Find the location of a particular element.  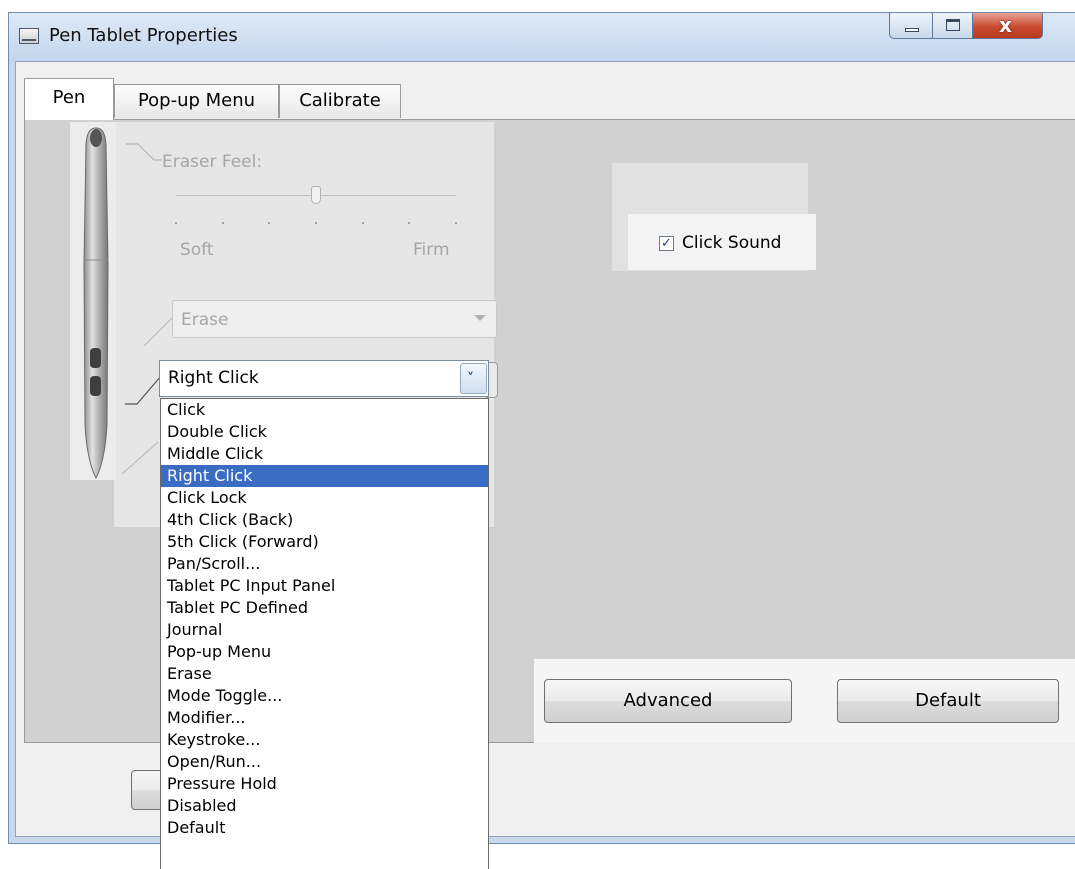

caption-buttons: x is located at coordinates (966, 27).